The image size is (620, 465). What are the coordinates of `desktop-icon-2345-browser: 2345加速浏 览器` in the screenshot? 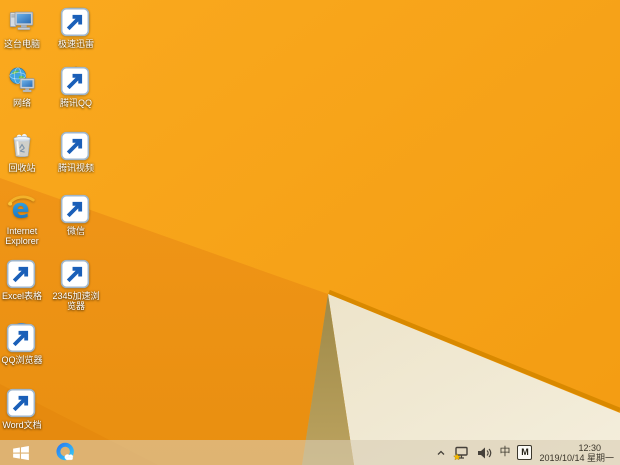 It's located at (76, 284).